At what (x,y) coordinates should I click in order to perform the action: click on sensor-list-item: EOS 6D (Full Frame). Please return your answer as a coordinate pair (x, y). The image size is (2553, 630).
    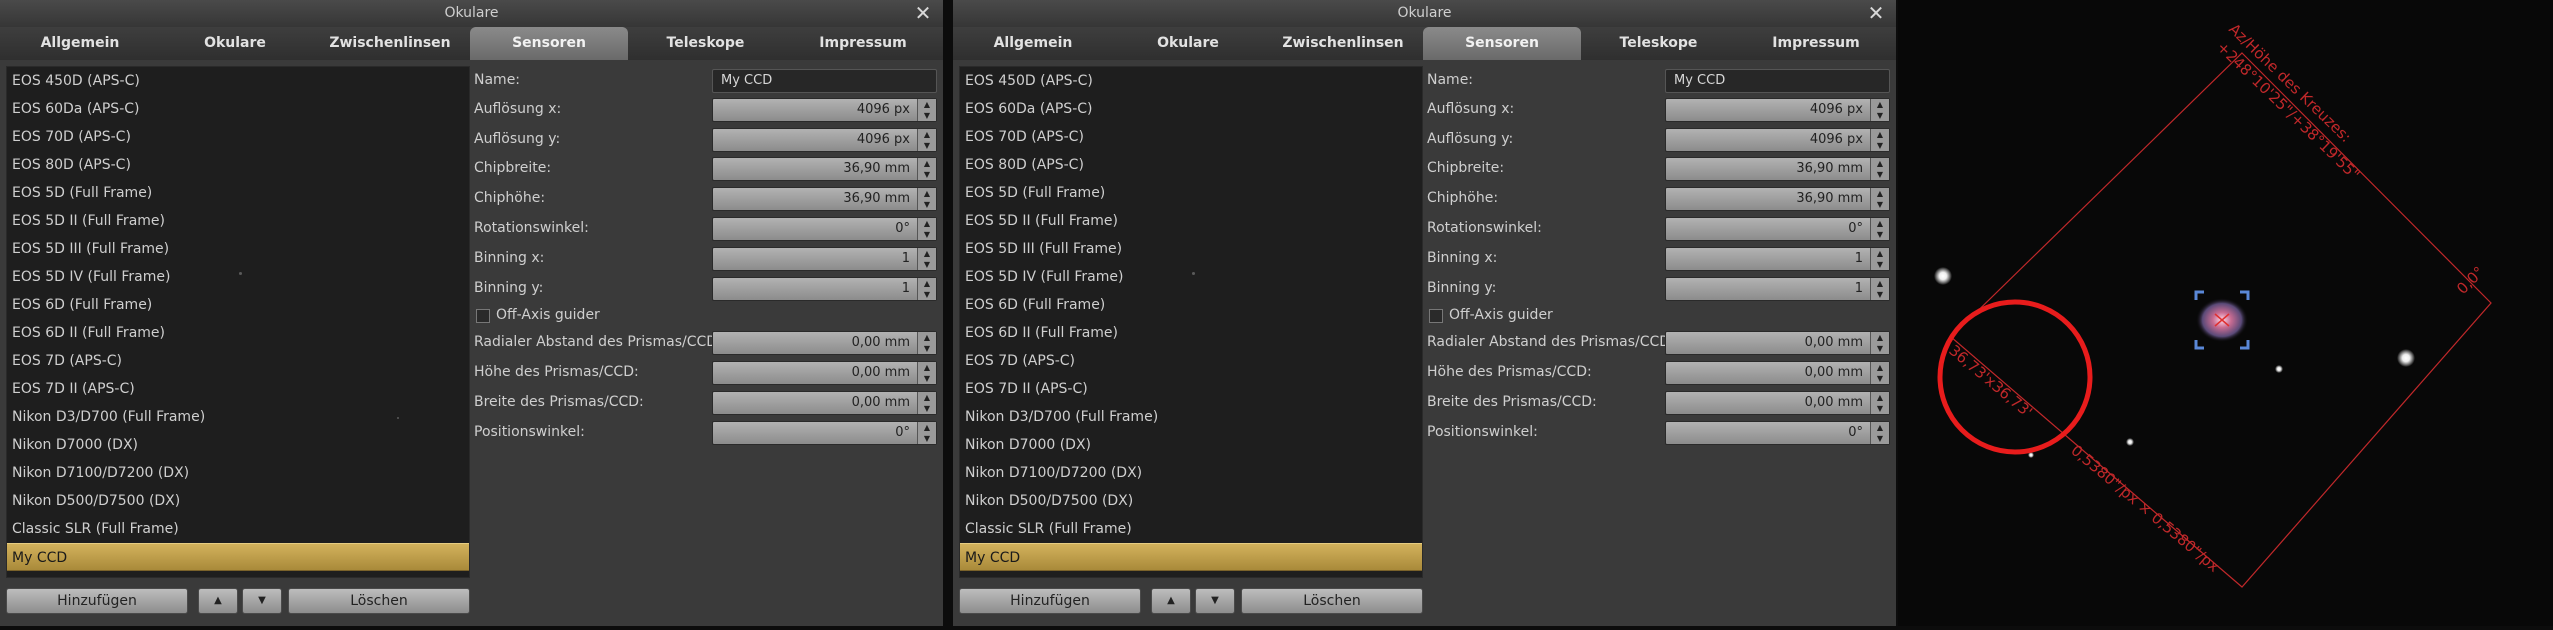
    Looking at the image, I should click on (238, 305).